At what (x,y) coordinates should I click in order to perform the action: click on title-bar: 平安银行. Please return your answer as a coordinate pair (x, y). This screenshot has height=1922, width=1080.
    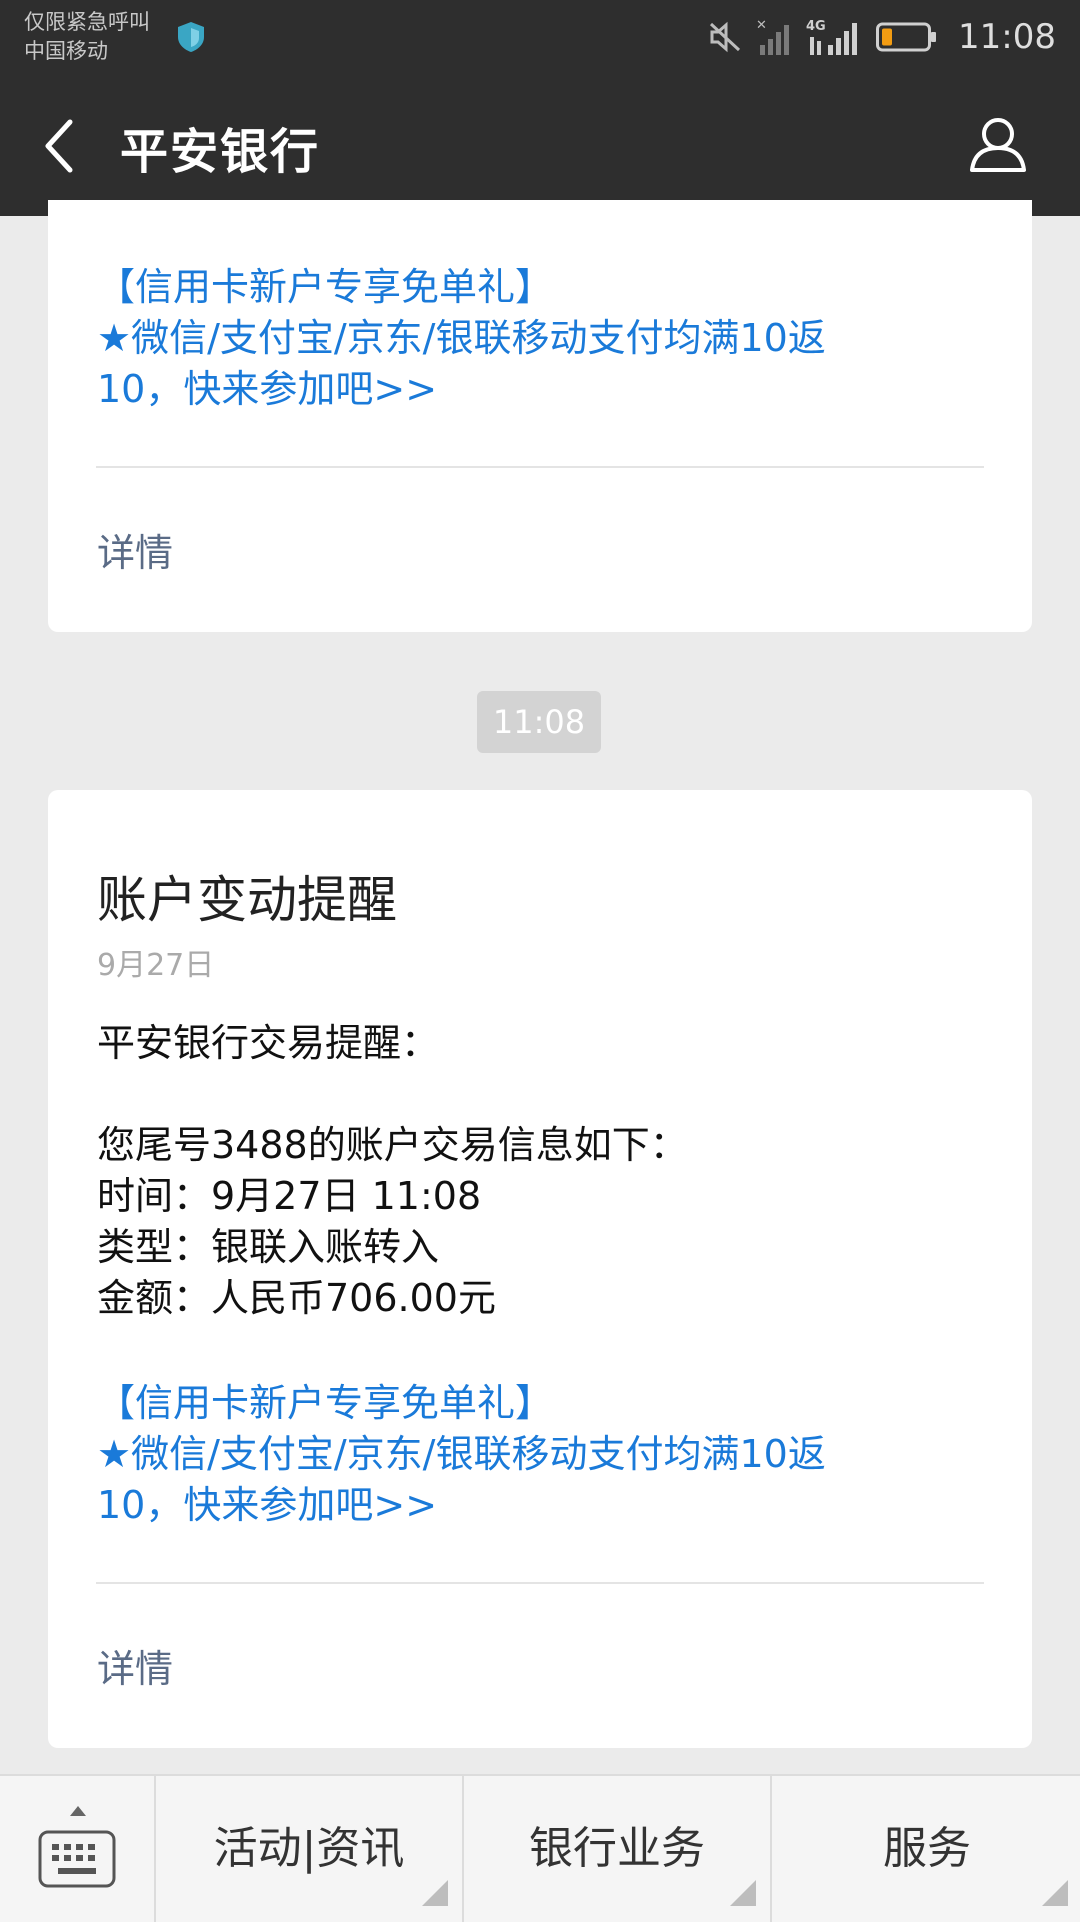
    Looking at the image, I should click on (540, 145).